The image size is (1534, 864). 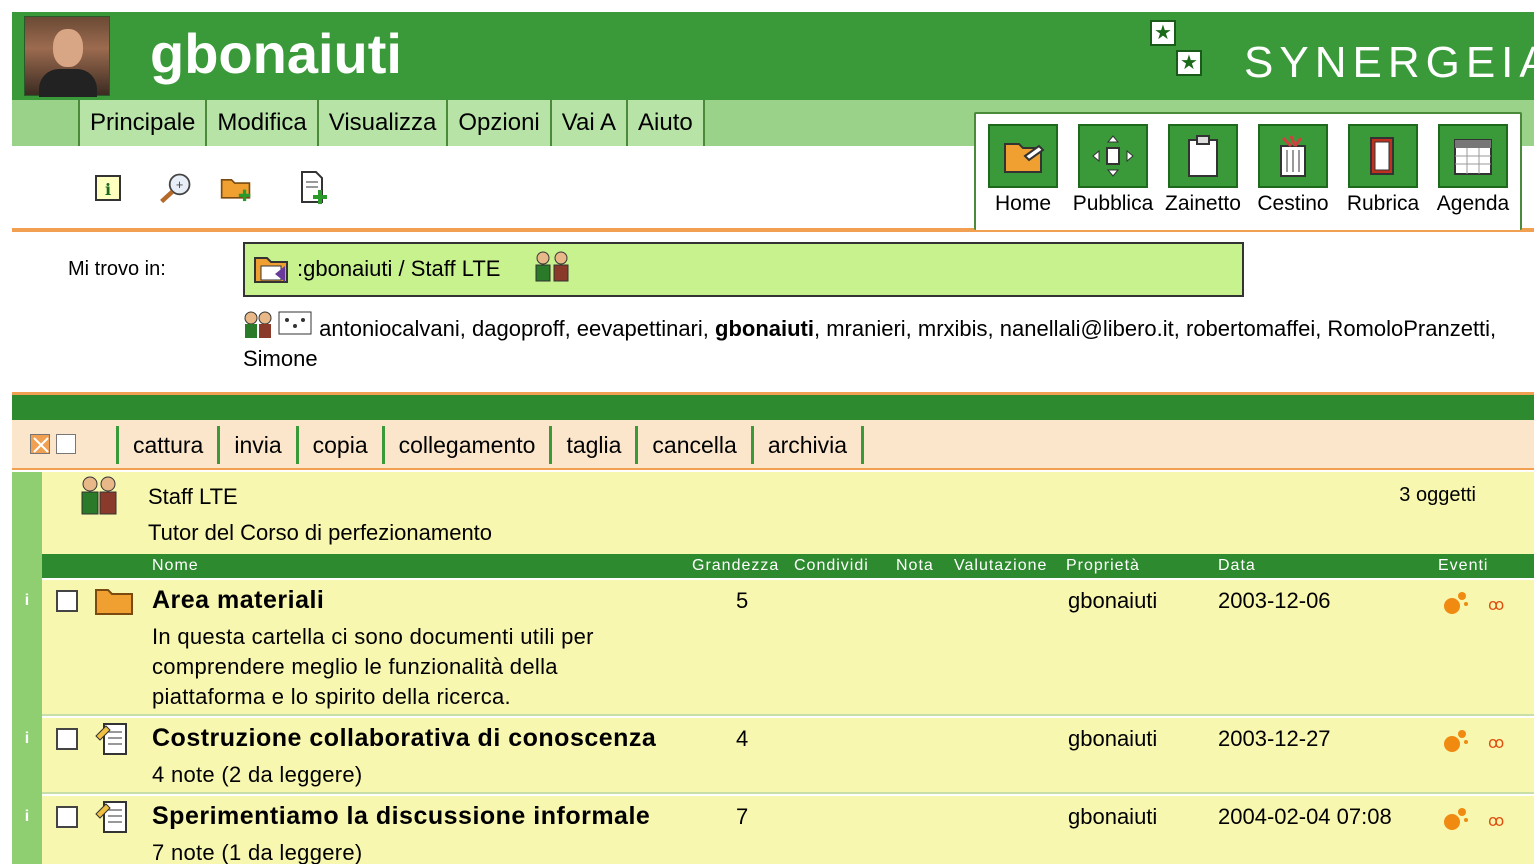 I want to click on row-title: Area materiali, so click(x=238, y=600).